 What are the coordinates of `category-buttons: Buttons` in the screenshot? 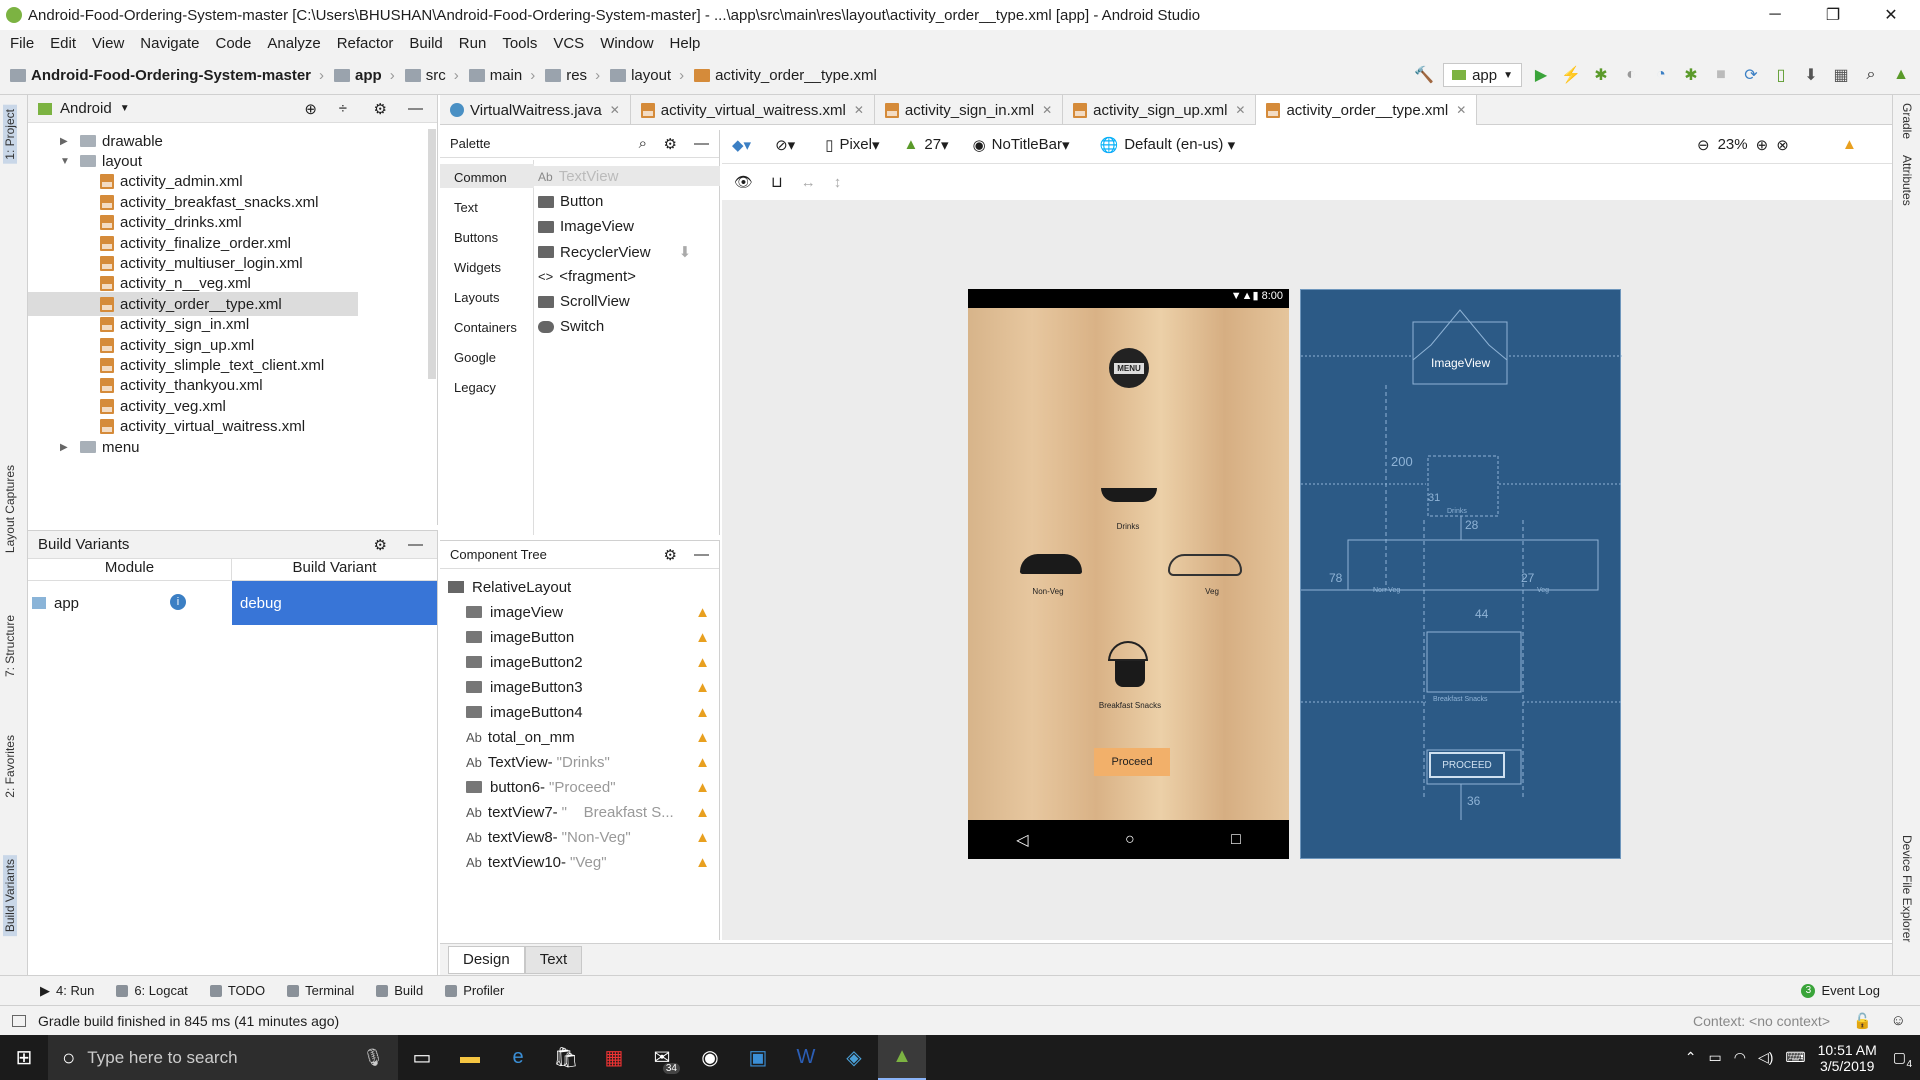 It's located at (476, 237).